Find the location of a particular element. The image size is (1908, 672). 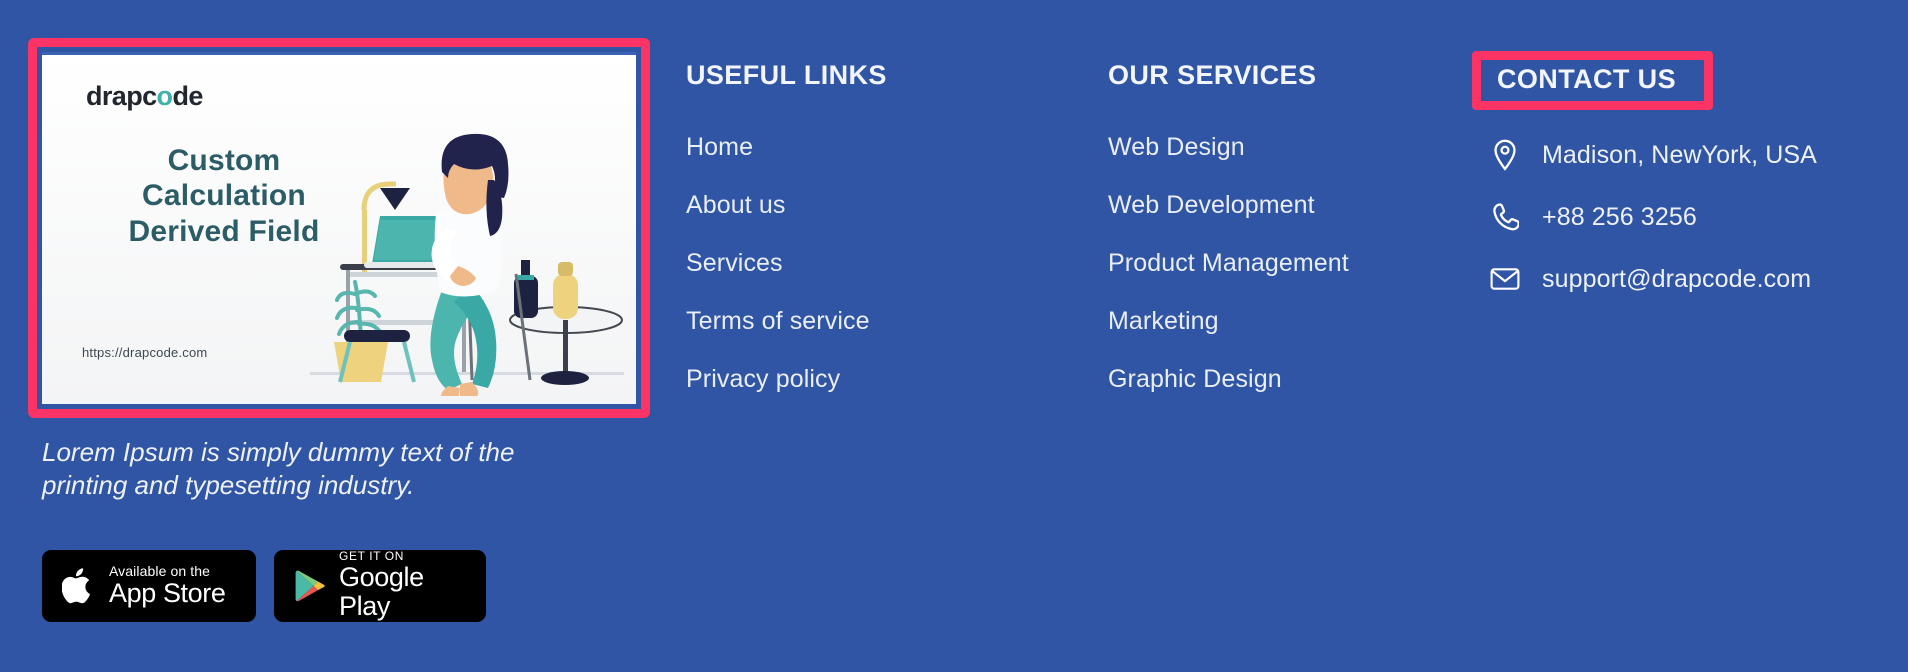

list-item: Privacy policy is located at coordinates (851, 379).